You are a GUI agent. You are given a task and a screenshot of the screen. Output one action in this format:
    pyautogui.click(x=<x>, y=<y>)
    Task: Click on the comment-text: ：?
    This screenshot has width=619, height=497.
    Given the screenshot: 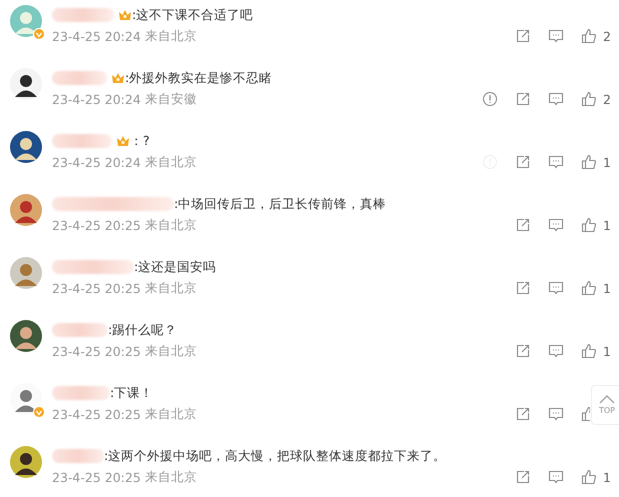 What is the action you would take?
    pyautogui.click(x=140, y=141)
    